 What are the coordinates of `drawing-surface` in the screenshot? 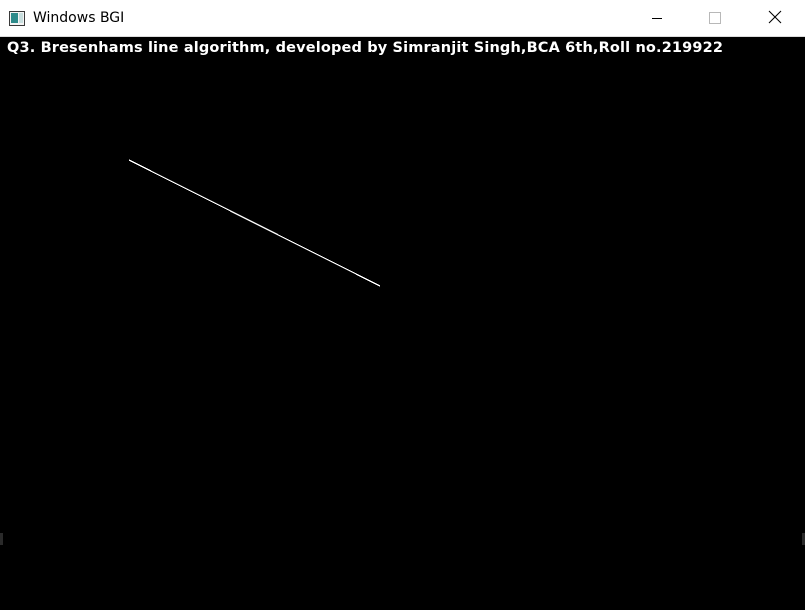 It's located at (254, 223).